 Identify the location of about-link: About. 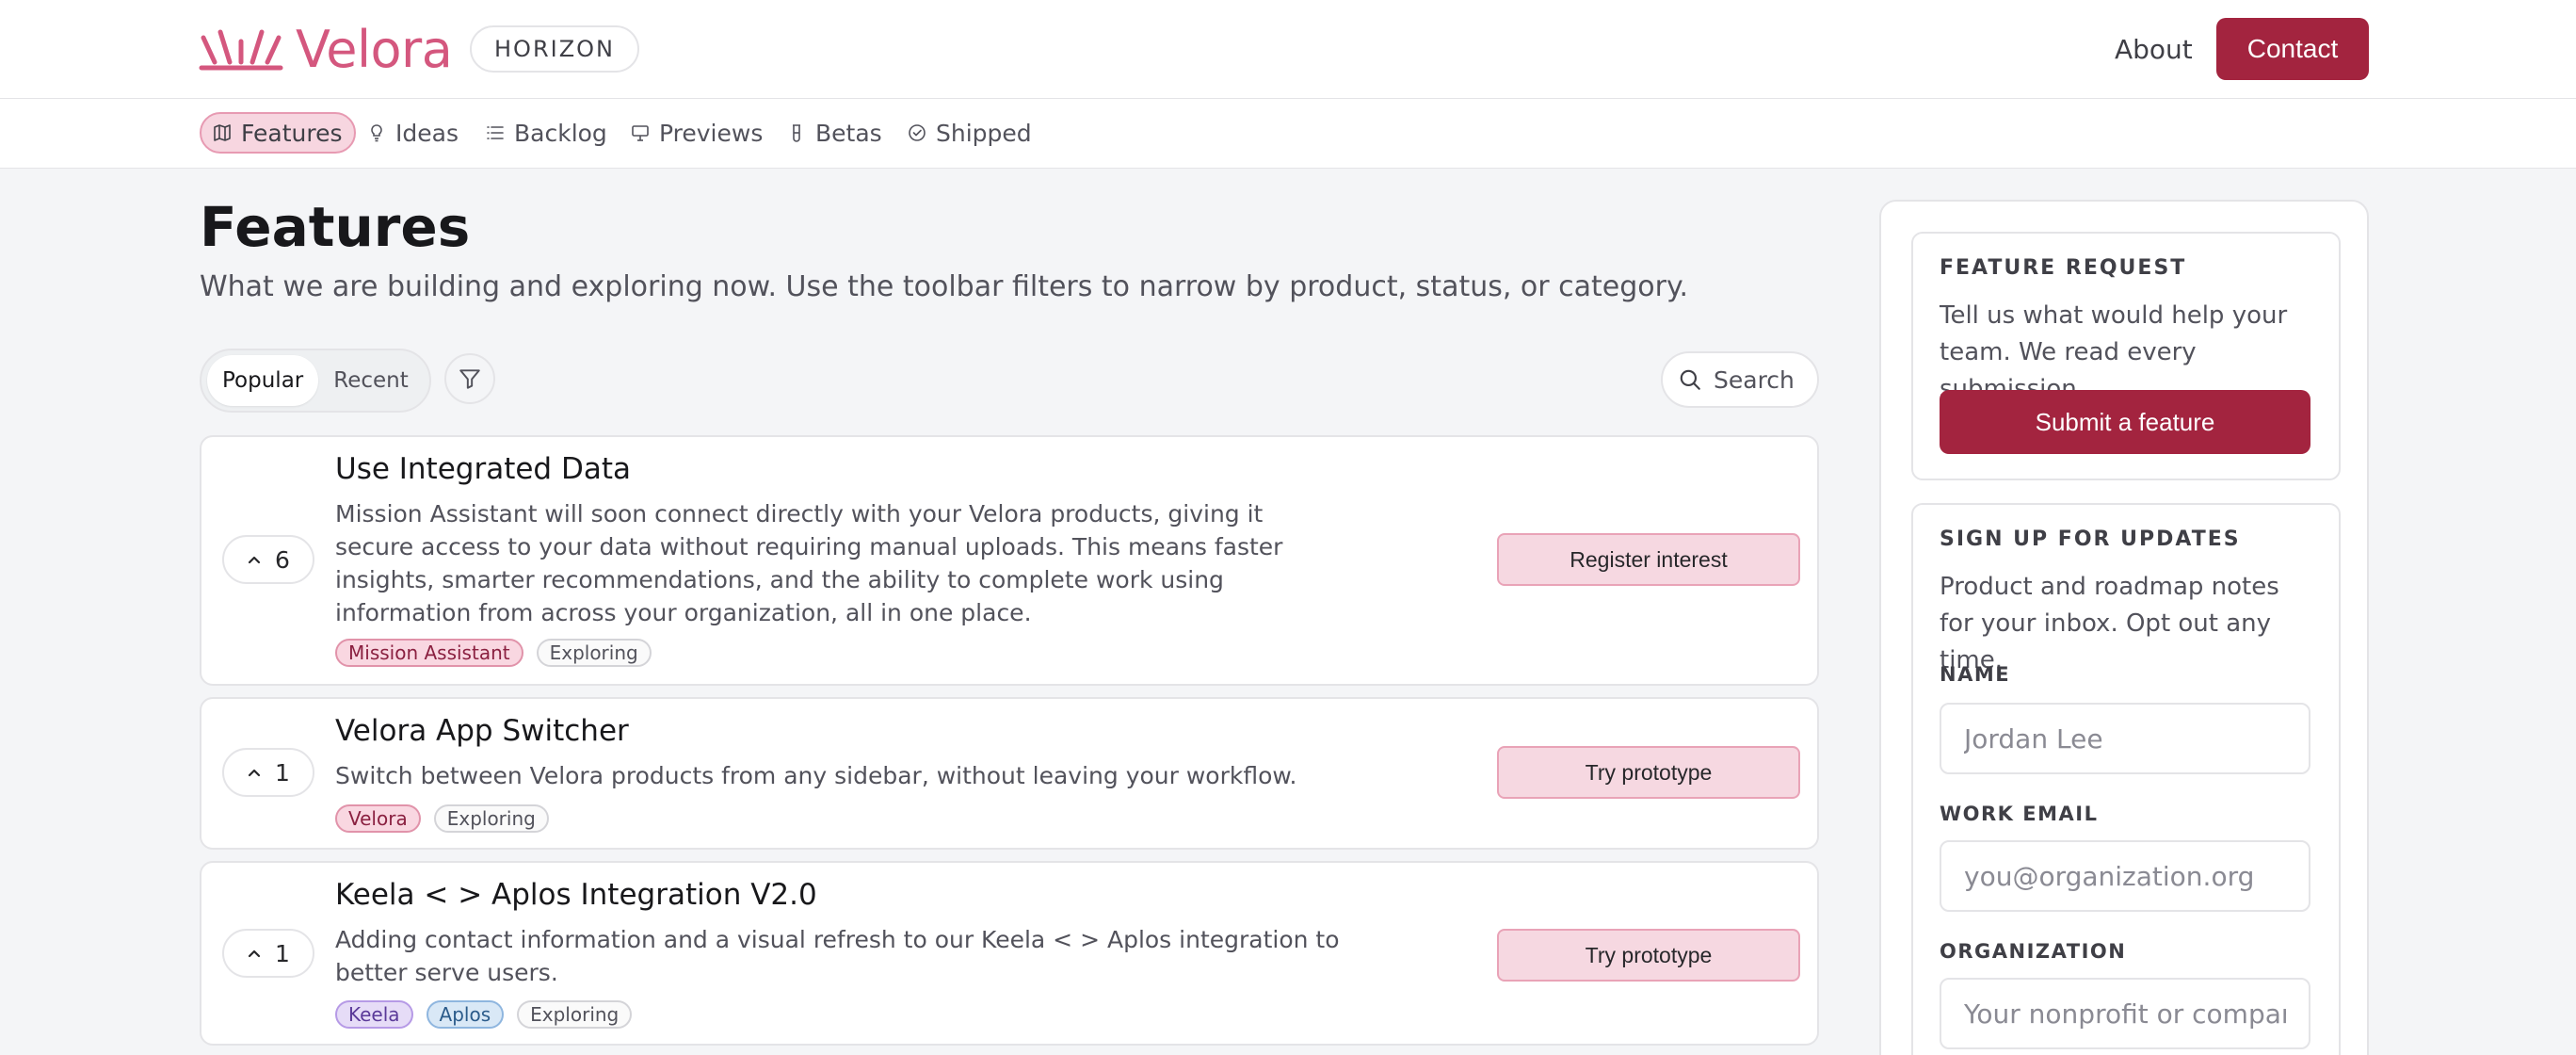
(2154, 49).